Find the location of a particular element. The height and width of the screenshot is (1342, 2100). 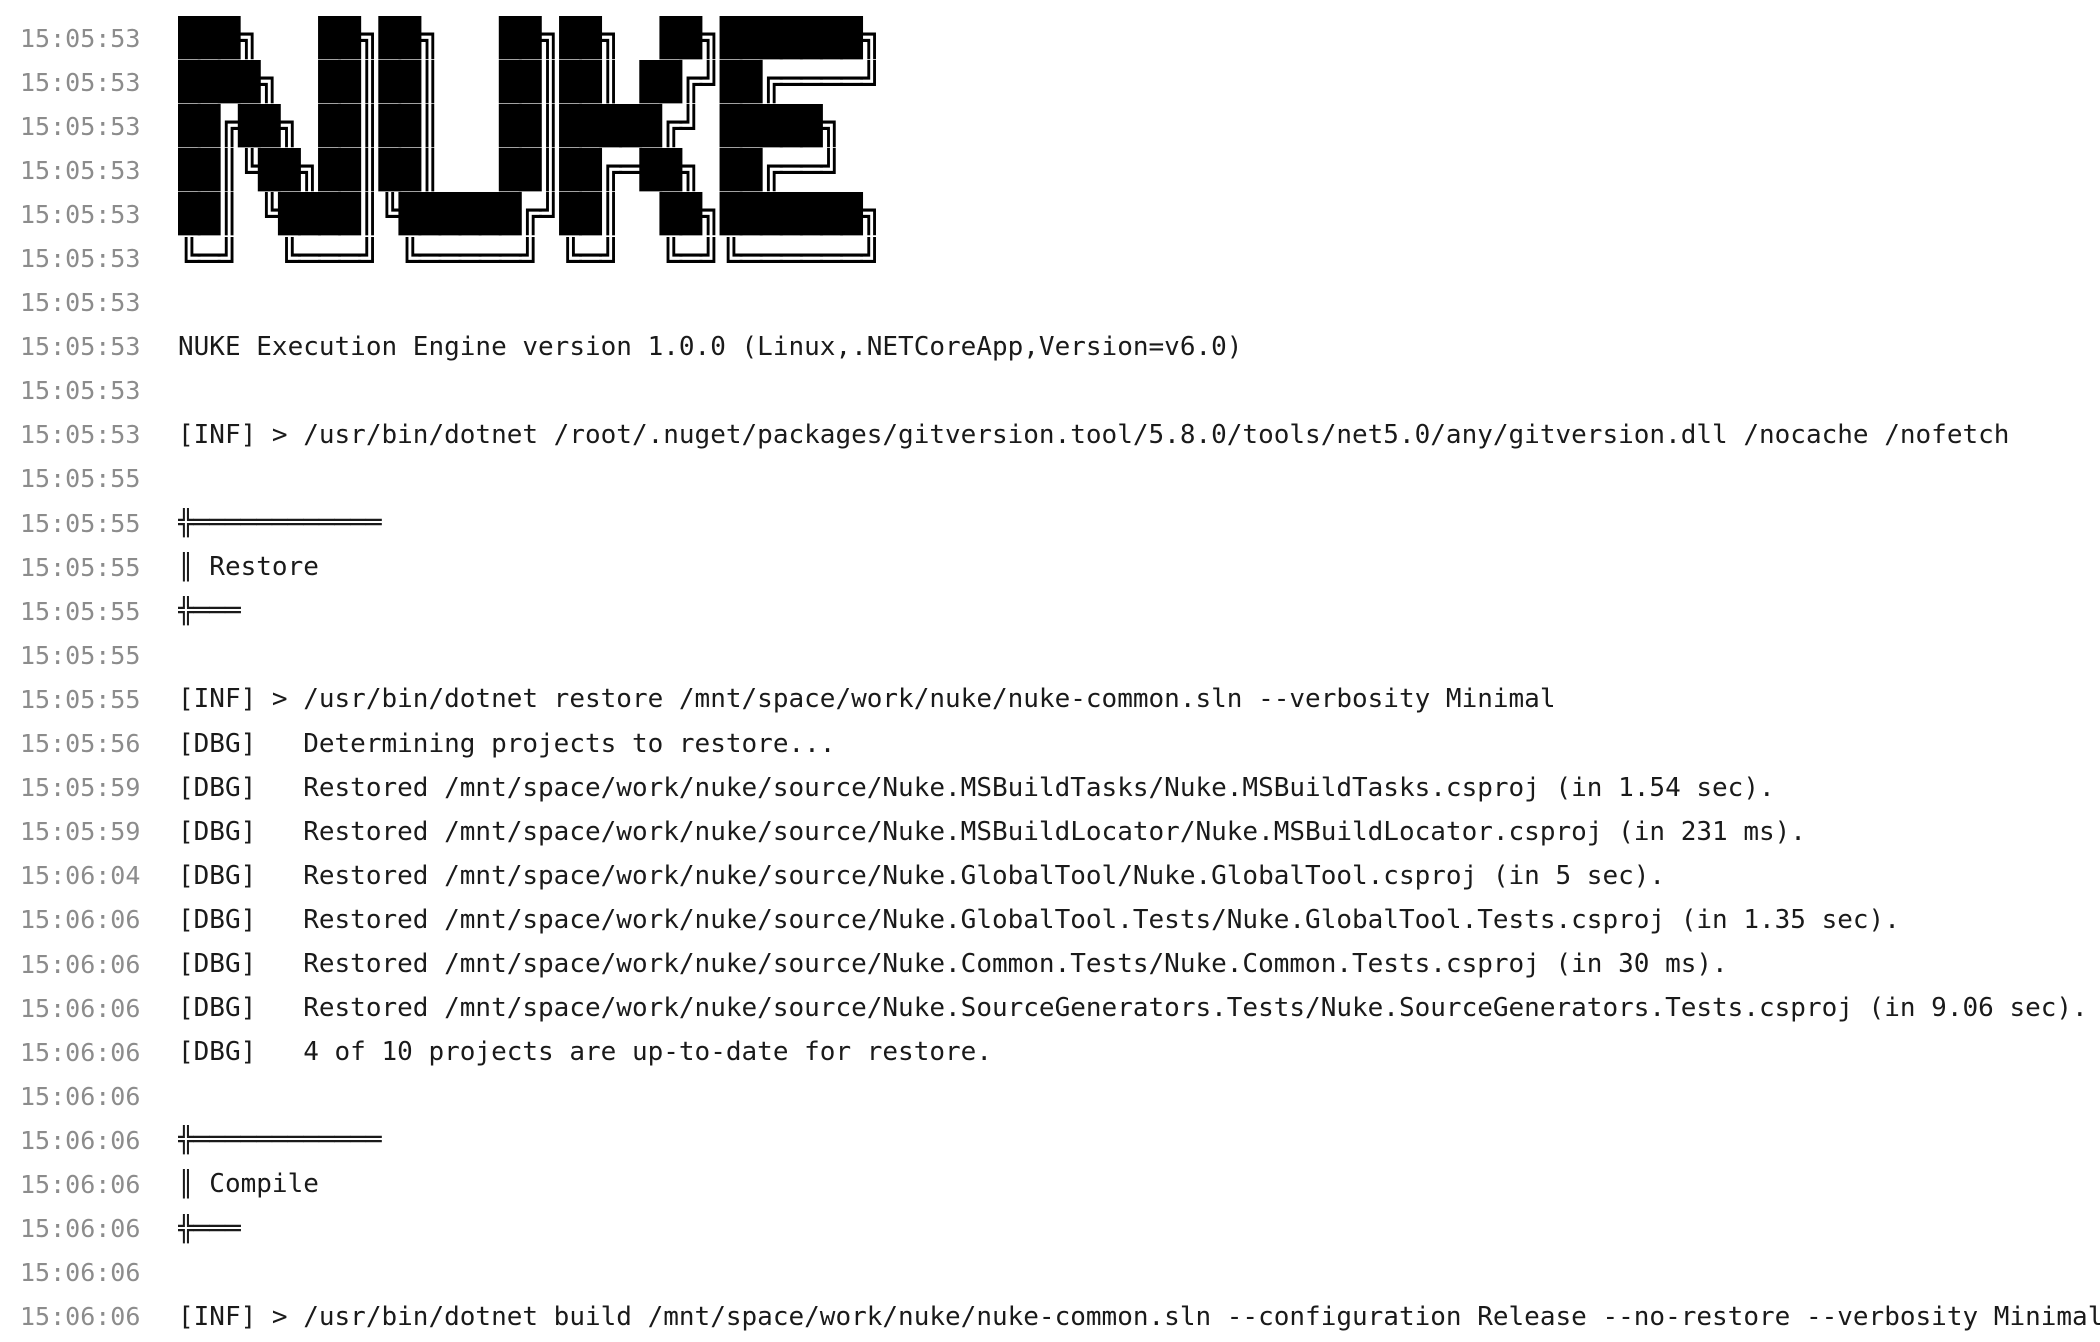

banner-text: ╚═╝ ╚═══╝ ╚═════╝ ╚═╝ ╚═╝╚══════╝ is located at coordinates (530, 258).